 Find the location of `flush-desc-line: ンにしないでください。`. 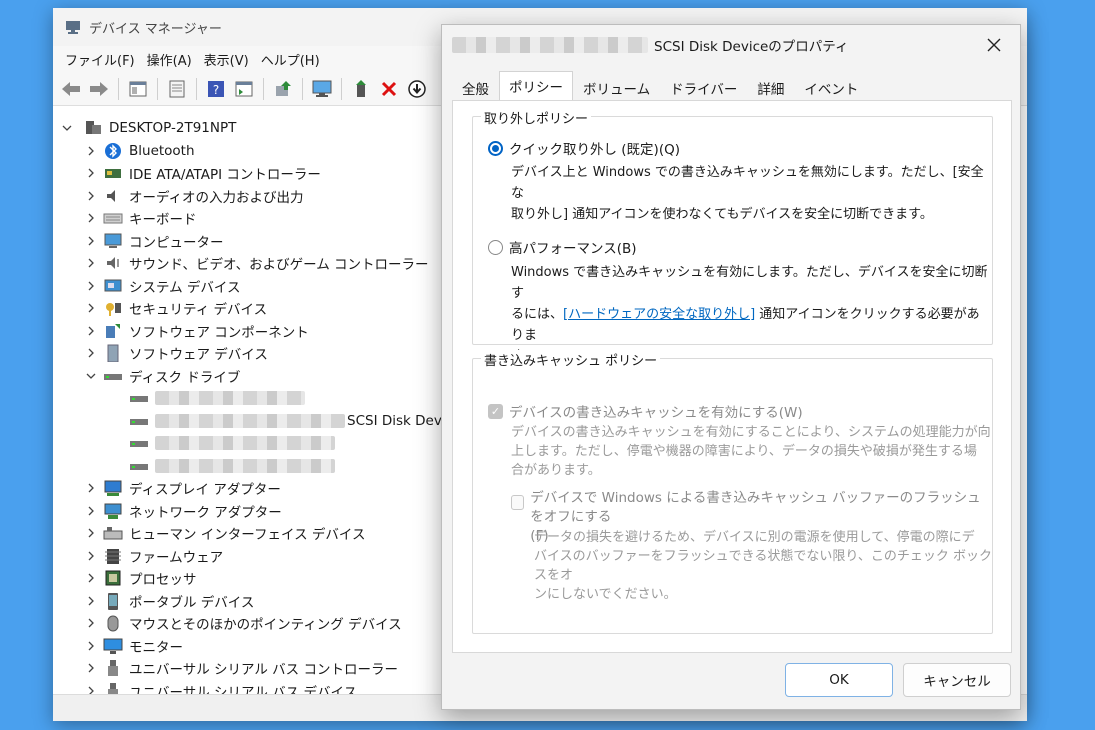

flush-desc-line: ンにしないでください。 is located at coordinates (605, 594).